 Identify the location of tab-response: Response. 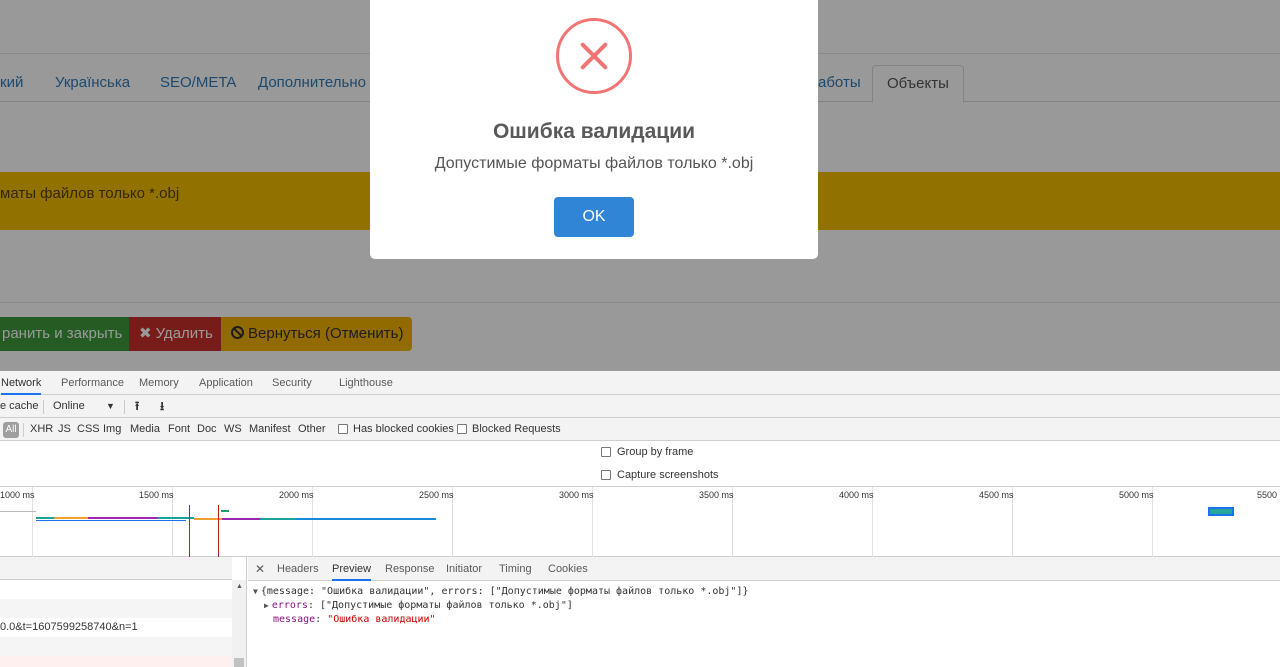
(410, 569).